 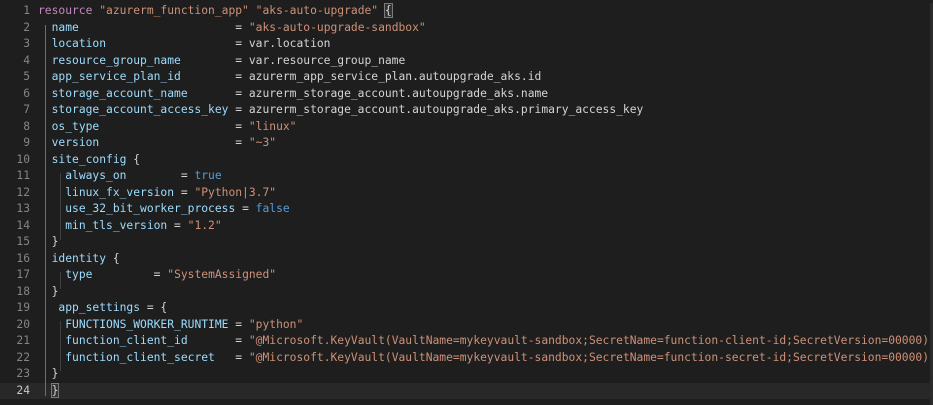 What do you see at coordinates (208, 175) in the screenshot?
I see `code-token: true` at bounding box center [208, 175].